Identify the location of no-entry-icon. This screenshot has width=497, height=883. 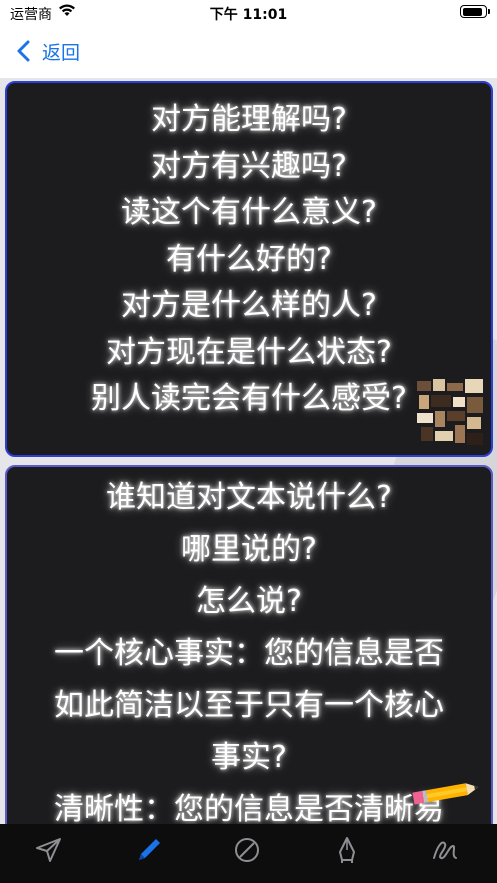
(247, 850).